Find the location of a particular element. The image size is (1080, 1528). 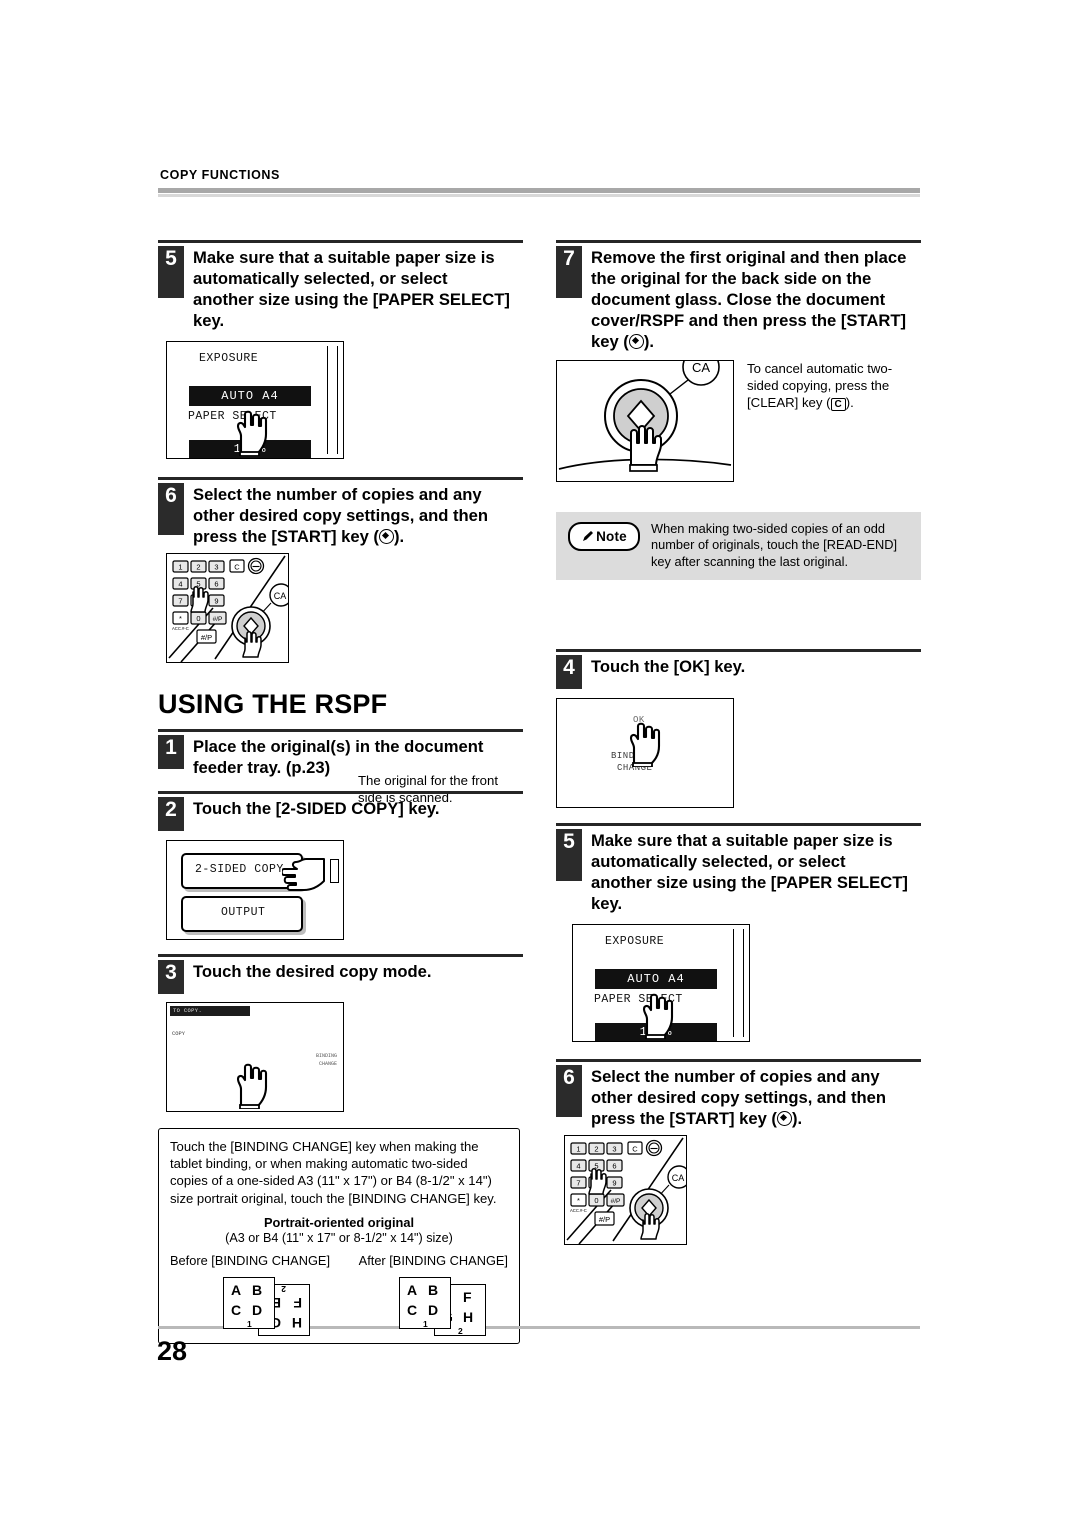

header-rule is located at coordinates (539, 192).